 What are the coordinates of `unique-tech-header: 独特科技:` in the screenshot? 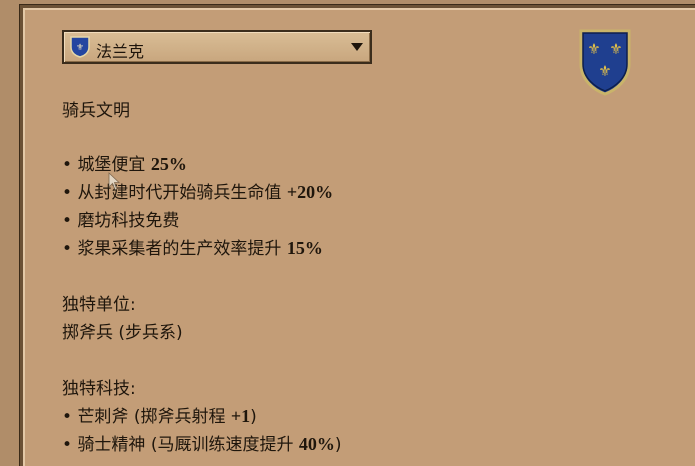 It's located at (99, 389).